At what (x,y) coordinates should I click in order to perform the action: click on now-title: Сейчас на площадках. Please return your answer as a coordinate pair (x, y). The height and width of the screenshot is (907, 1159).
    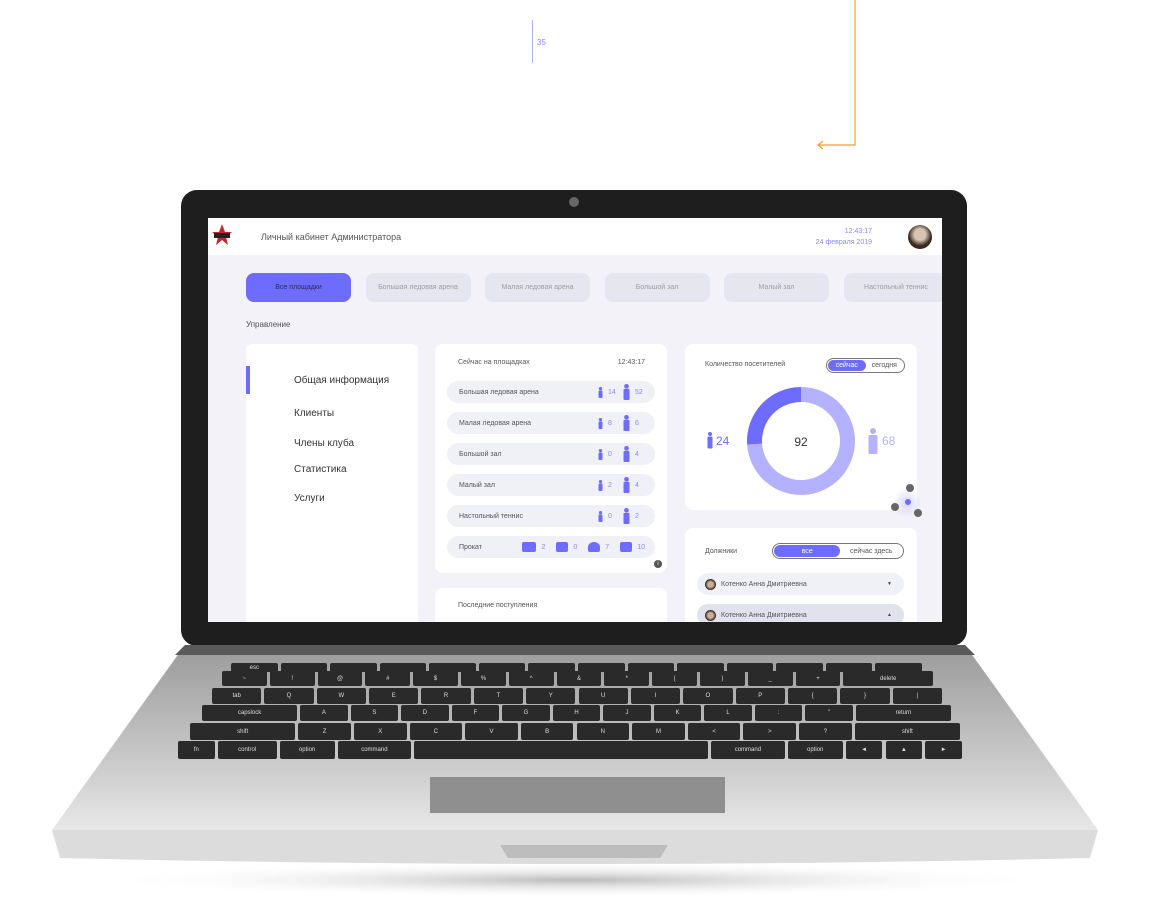
    Looking at the image, I should click on (494, 362).